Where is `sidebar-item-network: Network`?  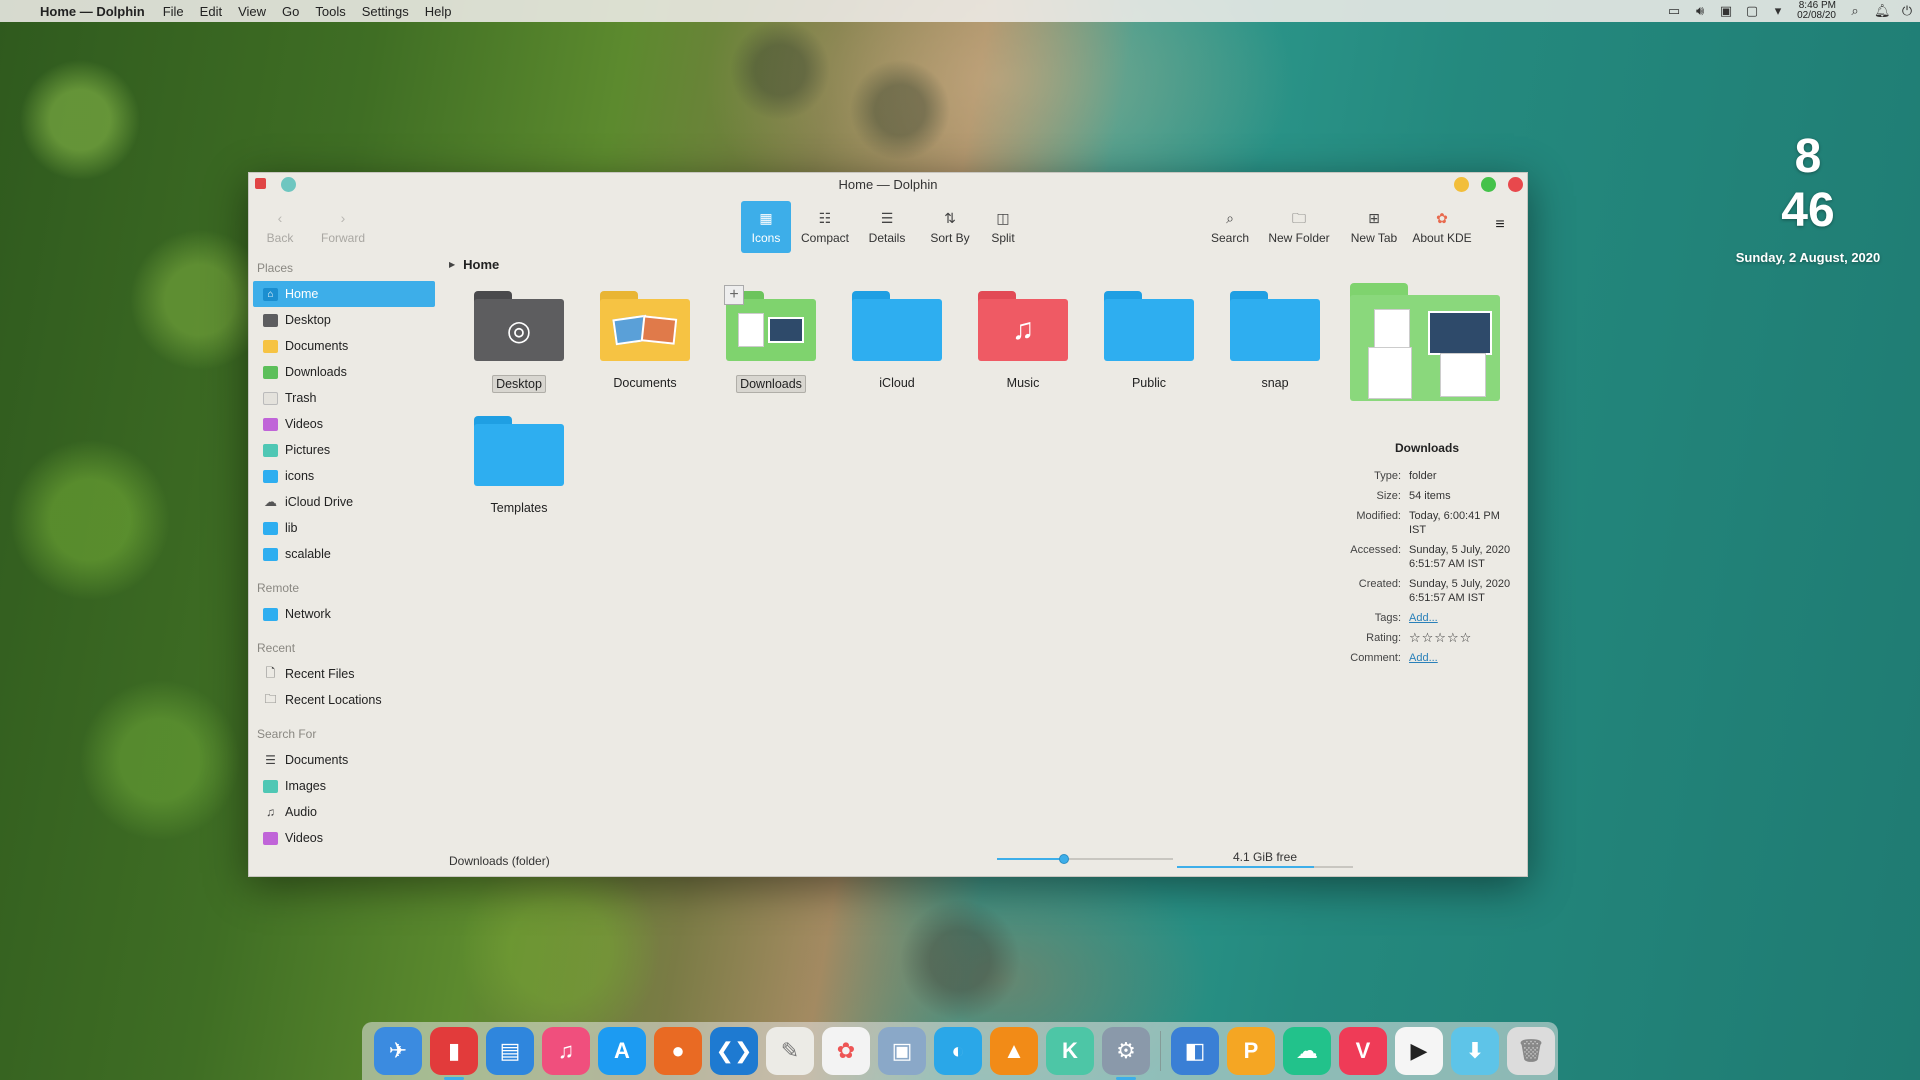 sidebar-item-network: Network is located at coordinates (344, 614).